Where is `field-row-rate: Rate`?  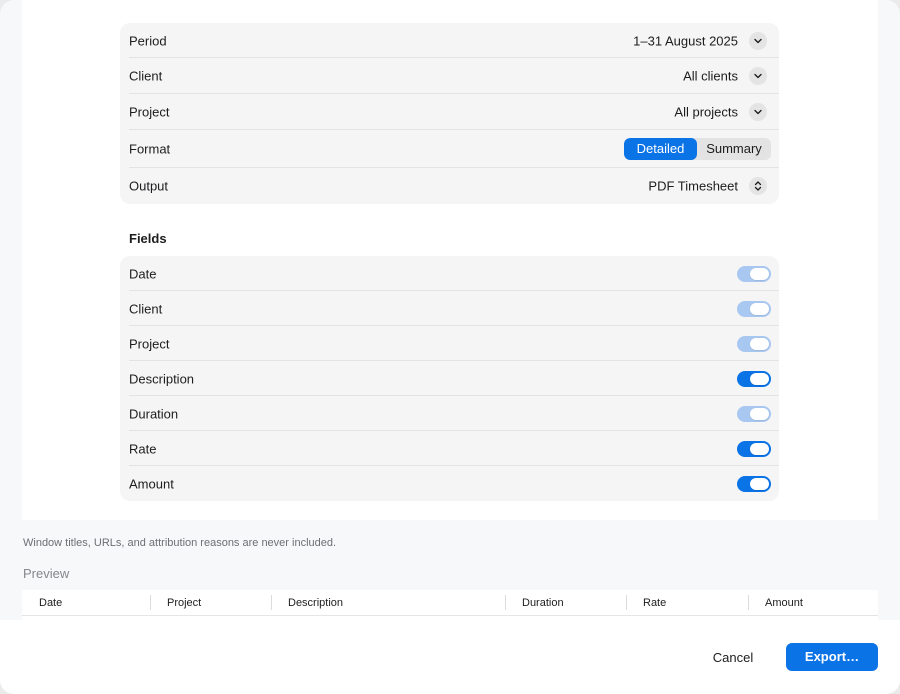
field-row-rate: Rate is located at coordinates (449, 448).